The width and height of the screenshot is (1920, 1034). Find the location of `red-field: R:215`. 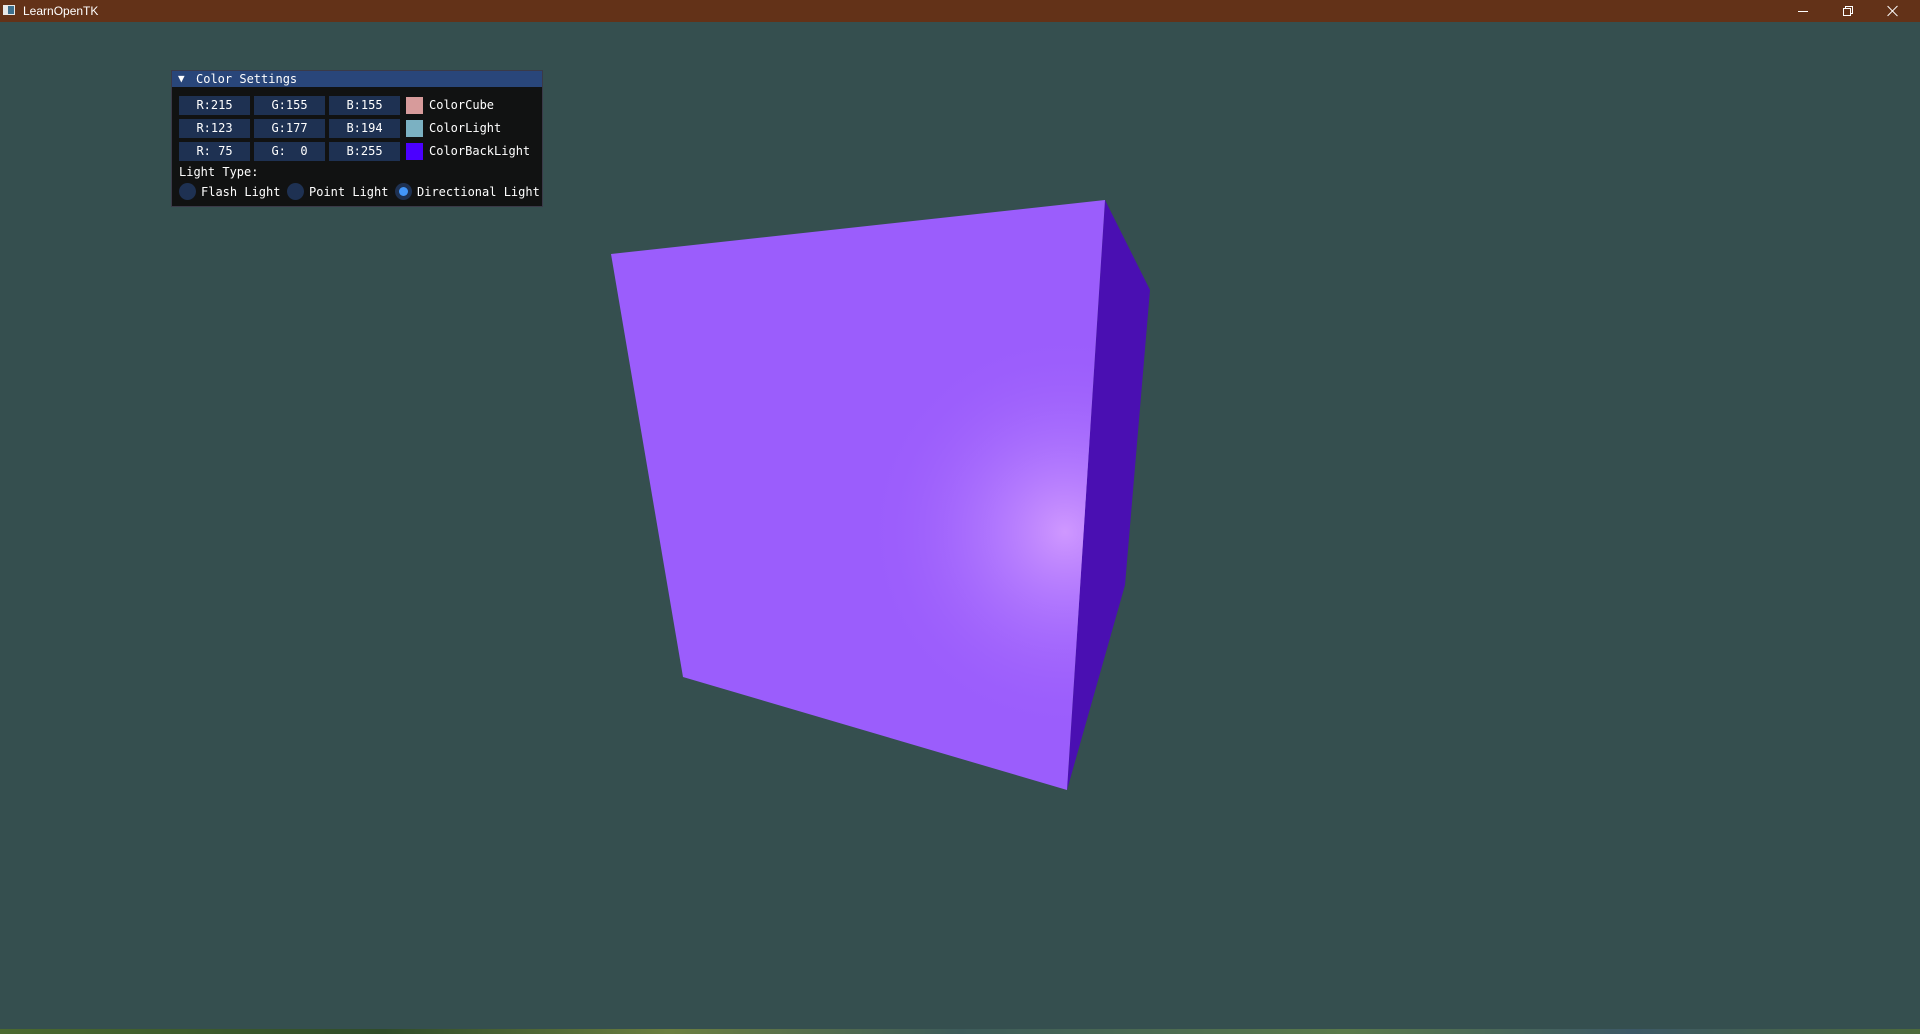

red-field: R:215 is located at coordinates (214, 105).